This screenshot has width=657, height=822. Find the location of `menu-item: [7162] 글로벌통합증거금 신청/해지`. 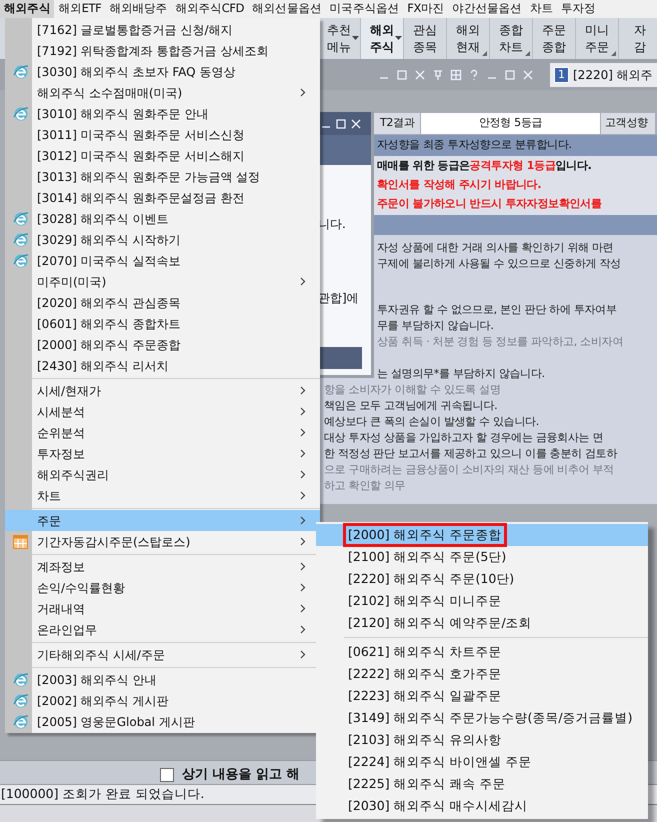

menu-item: [7162] 글로벌통합증거금 신청/해지 is located at coordinates (162, 29).